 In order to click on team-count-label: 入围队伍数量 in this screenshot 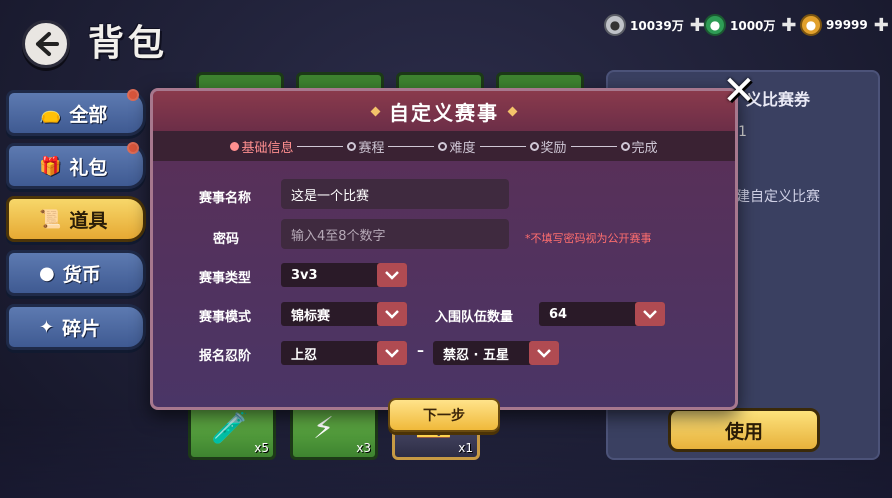, I will do `click(474, 317)`.